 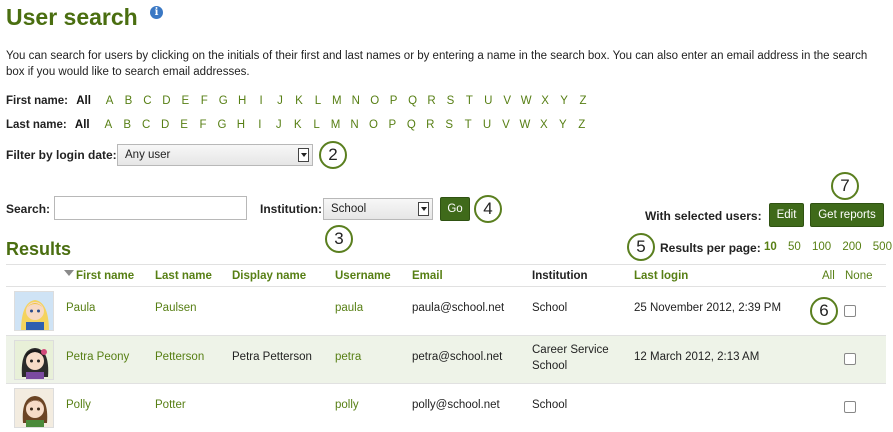 I want to click on last-name-letter-link: E, so click(x=184, y=125).